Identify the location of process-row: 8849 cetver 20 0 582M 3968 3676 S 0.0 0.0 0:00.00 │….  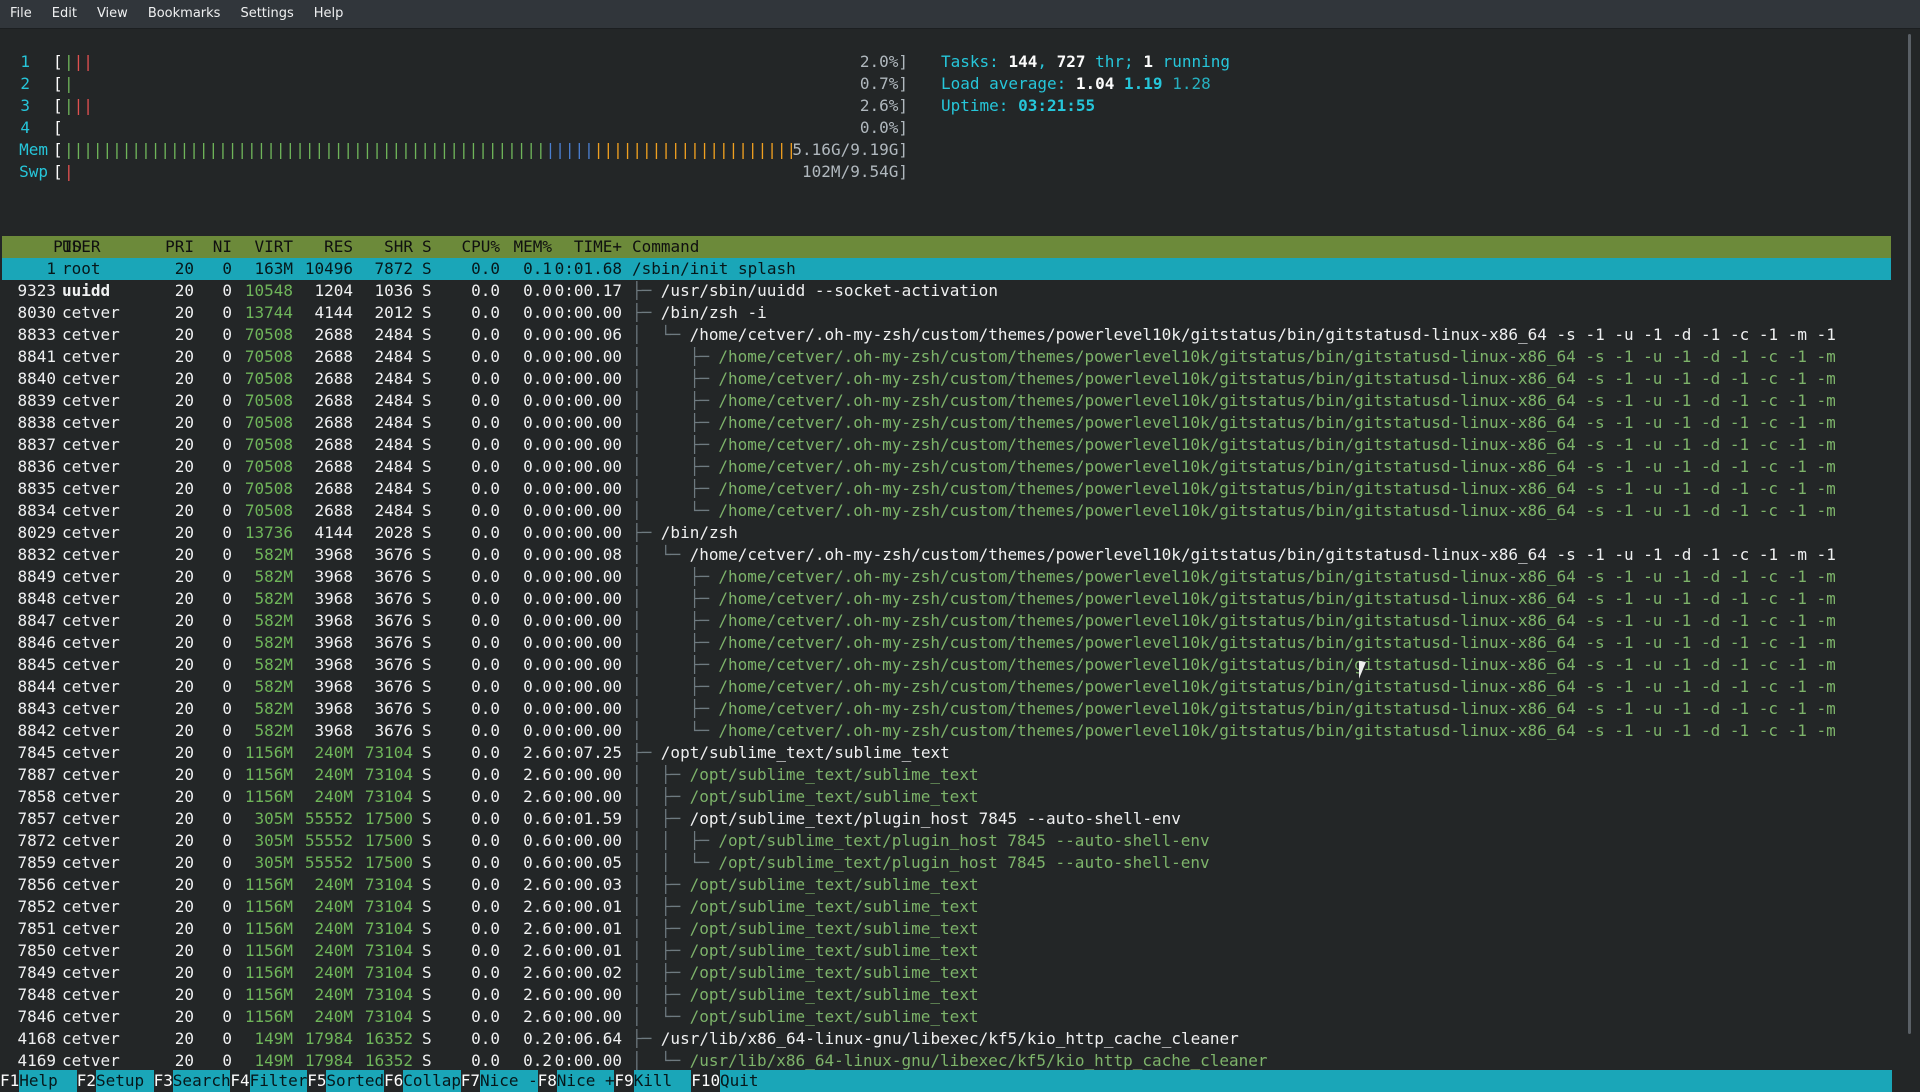
(946, 577).